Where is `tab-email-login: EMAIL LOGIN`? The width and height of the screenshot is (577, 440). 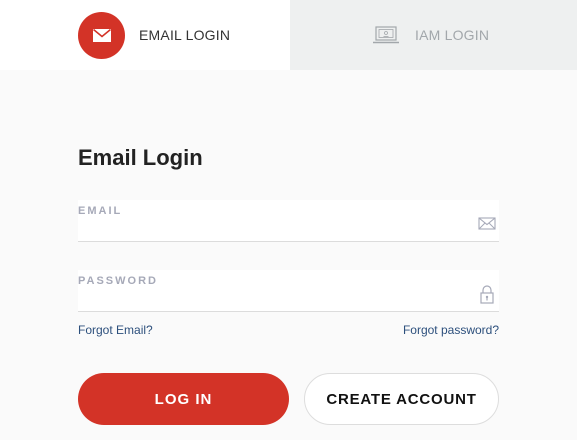
tab-email-login: EMAIL LOGIN is located at coordinates (145, 35).